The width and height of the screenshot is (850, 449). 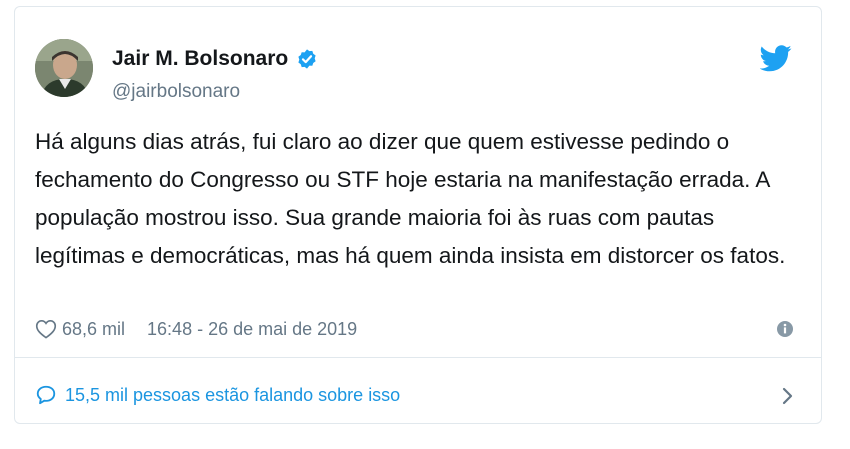 I want to click on author-name: Jair M. Bolsonaro, so click(x=200, y=59).